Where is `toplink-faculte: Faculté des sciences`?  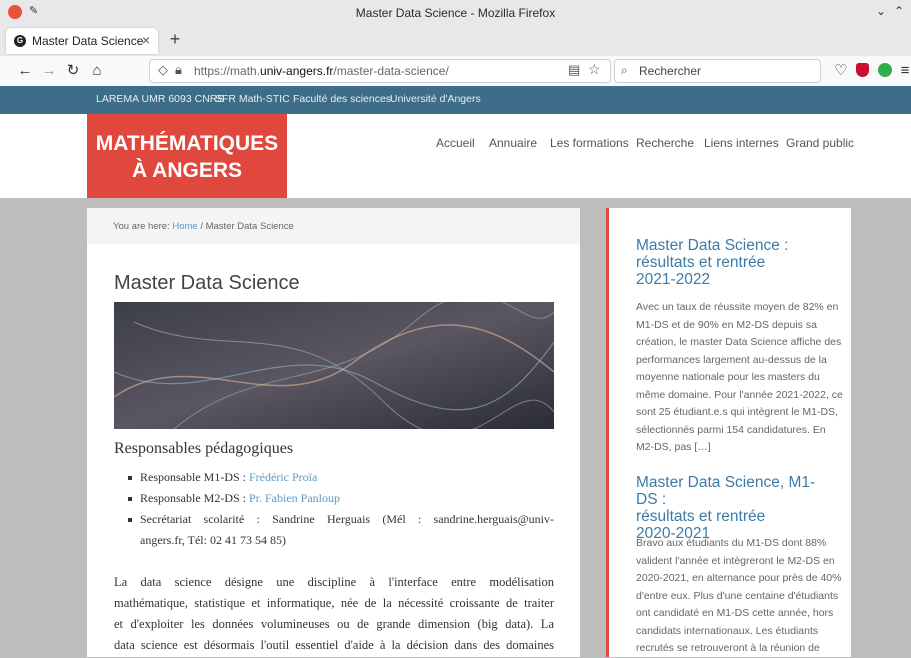 toplink-faculte: Faculté des sciences is located at coordinates (342, 99).